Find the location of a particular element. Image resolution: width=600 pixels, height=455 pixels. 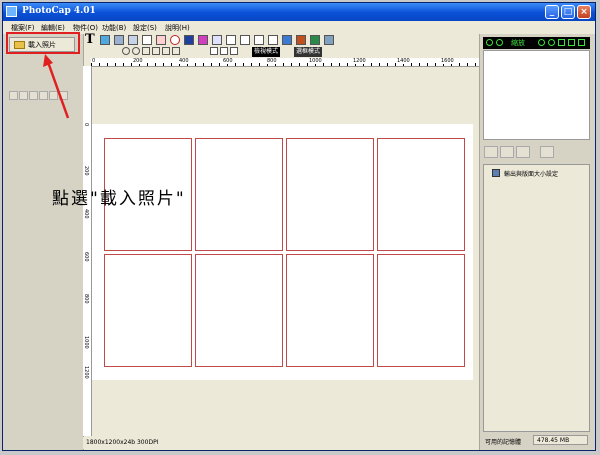

instruction-annotation: 點選"載入照片" is located at coordinates (119, 199).